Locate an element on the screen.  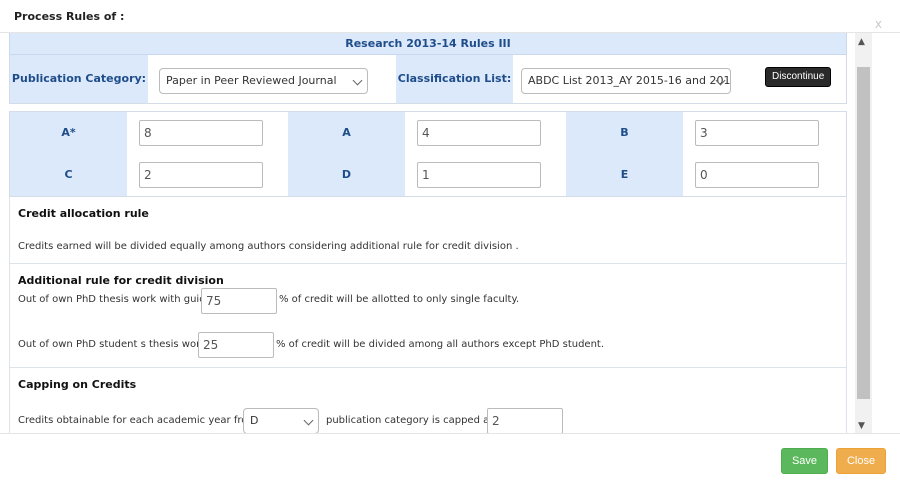
grade-input-a: 4 is located at coordinates (479, 133).